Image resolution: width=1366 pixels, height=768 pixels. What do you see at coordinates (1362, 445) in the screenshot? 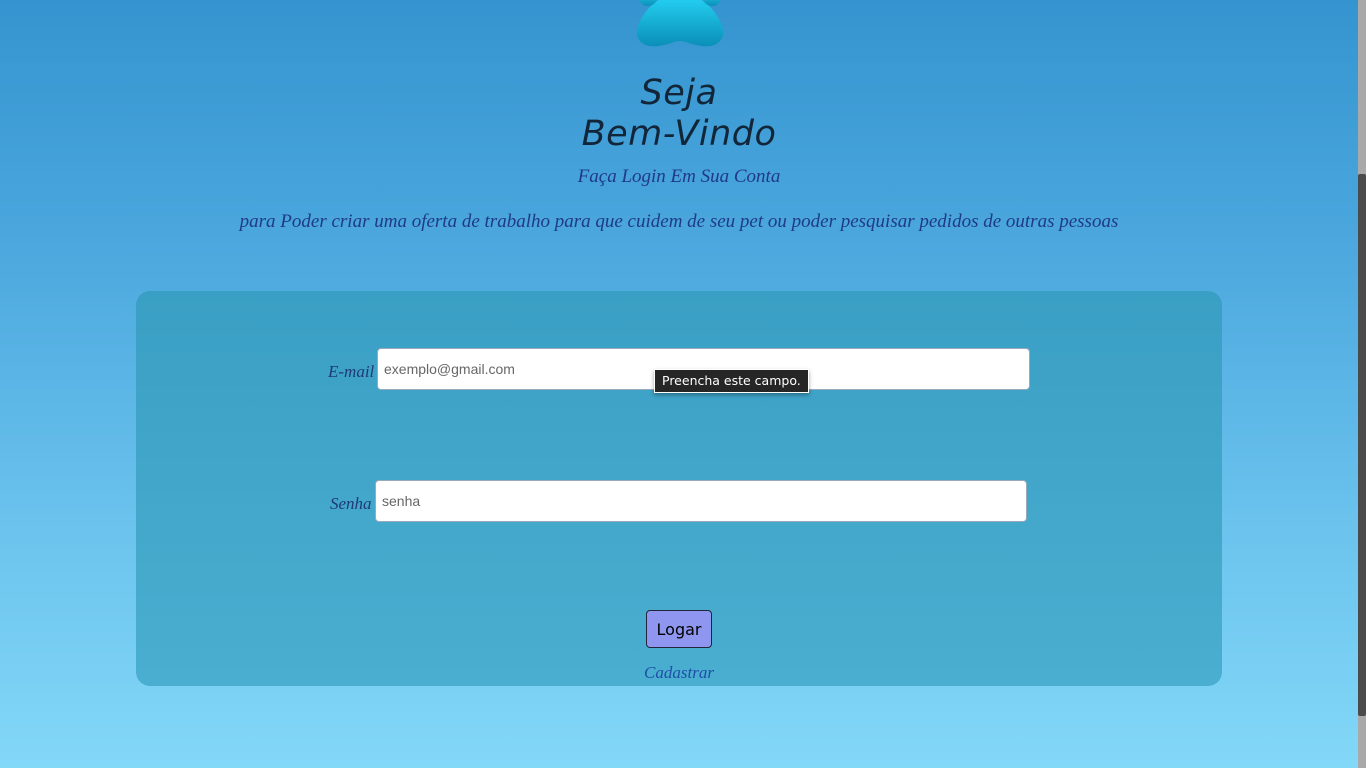
I see `scrollbar-thumb` at bounding box center [1362, 445].